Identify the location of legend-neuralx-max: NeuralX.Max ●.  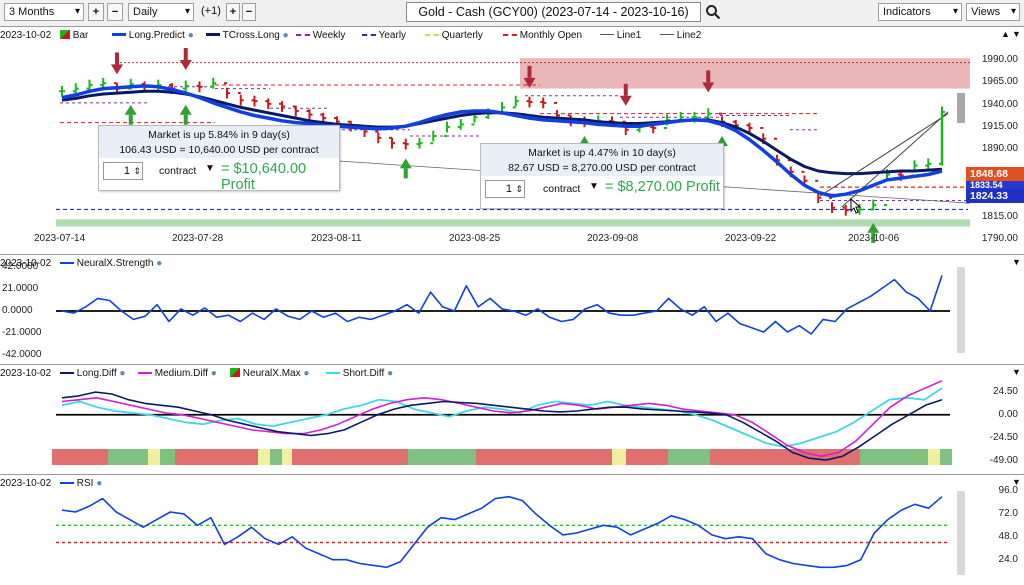
(269, 373).